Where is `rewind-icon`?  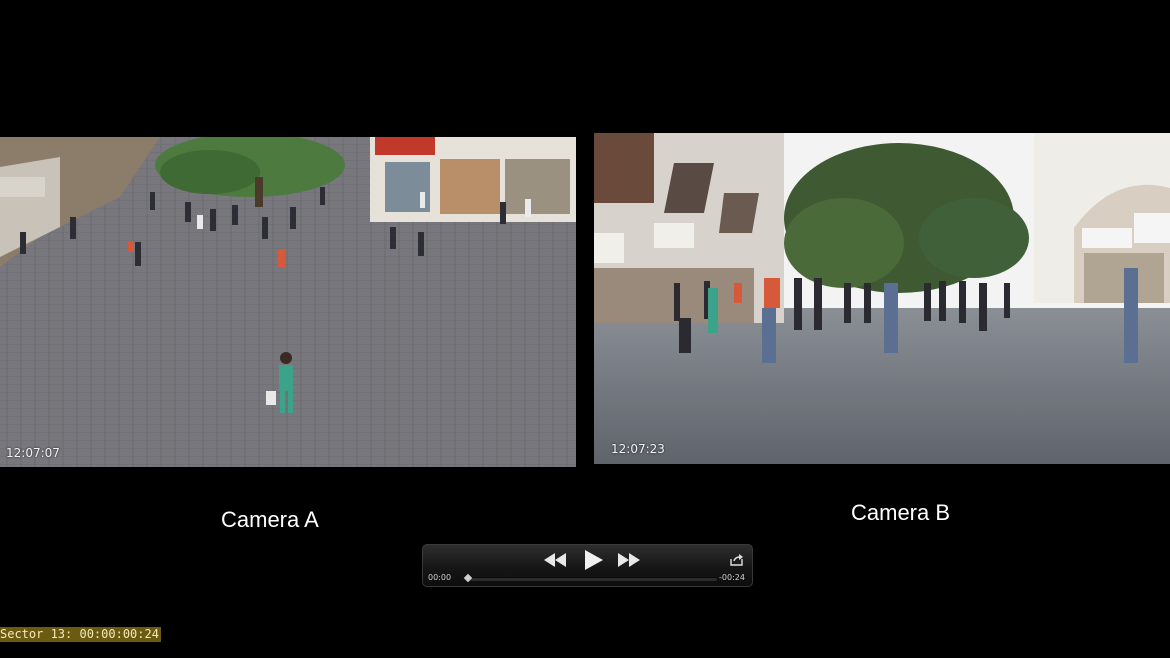
rewind-icon is located at coordinates (555, 560).